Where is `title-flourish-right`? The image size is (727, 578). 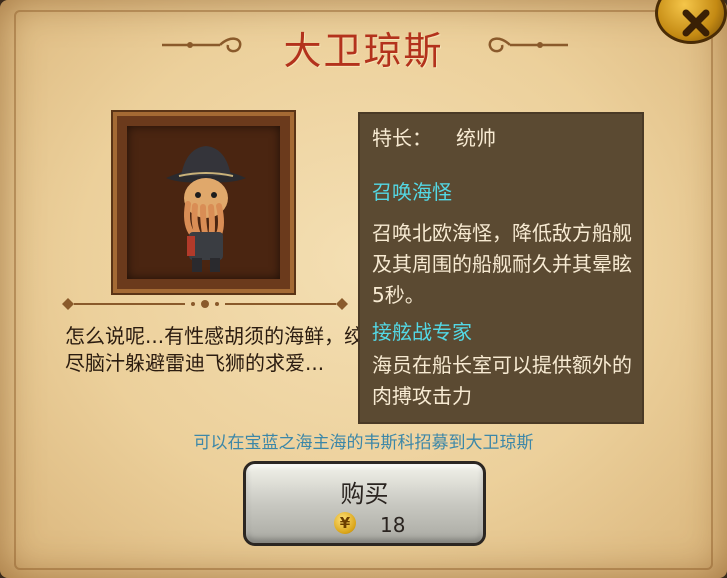
title-flourish-right is located at coordinates (528, 45).